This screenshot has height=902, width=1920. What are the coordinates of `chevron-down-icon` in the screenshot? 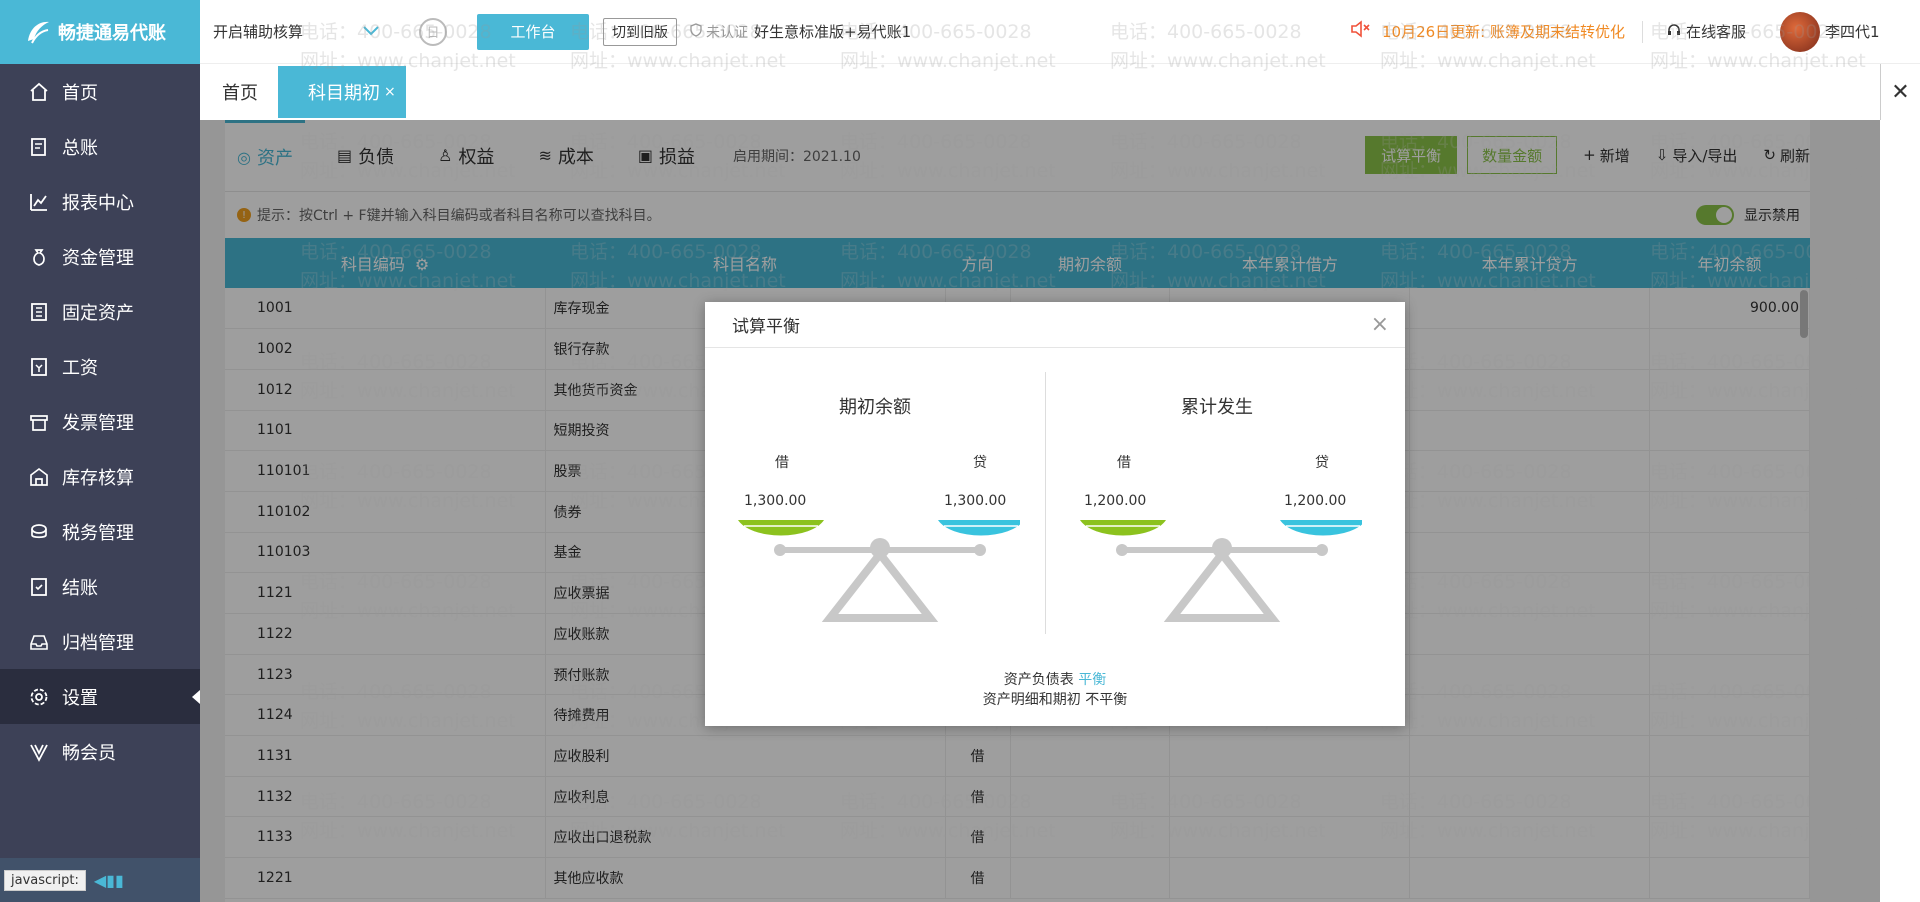 It's located at (371, 32).